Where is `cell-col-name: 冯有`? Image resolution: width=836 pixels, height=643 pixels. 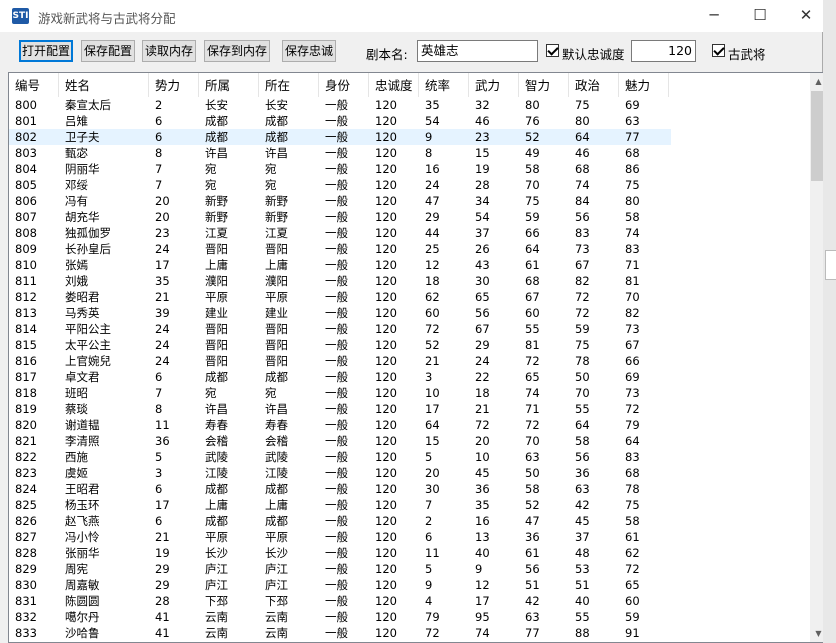
cell-col-name: 冯有 is located at coordinates (104, 201).